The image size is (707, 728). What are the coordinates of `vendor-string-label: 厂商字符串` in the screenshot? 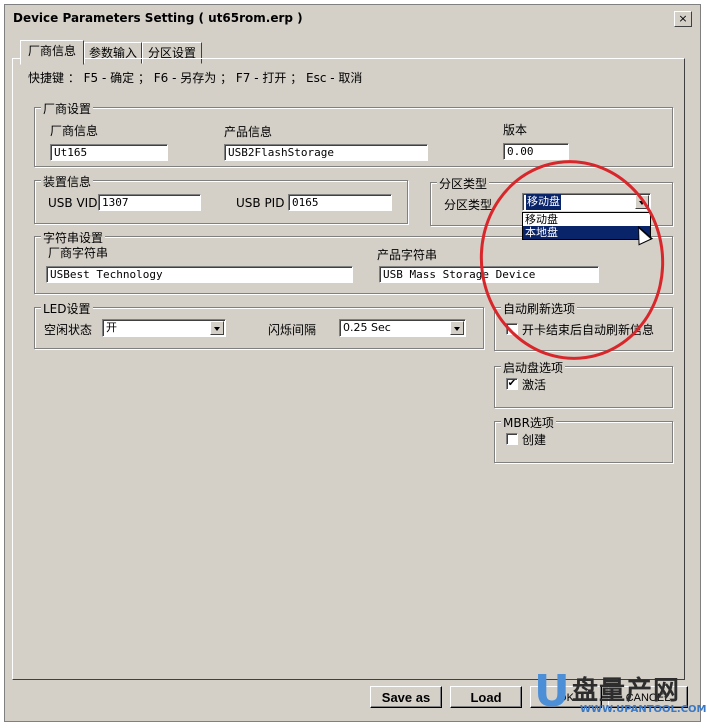 It's located at (78, 253).